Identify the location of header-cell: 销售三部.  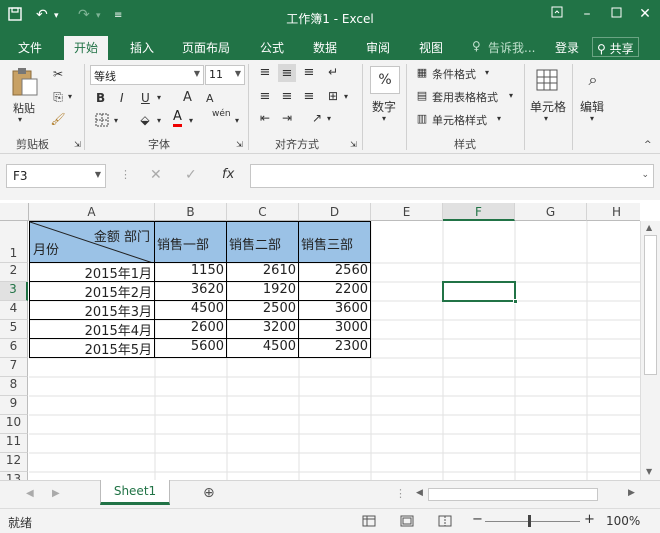
(335, 242).